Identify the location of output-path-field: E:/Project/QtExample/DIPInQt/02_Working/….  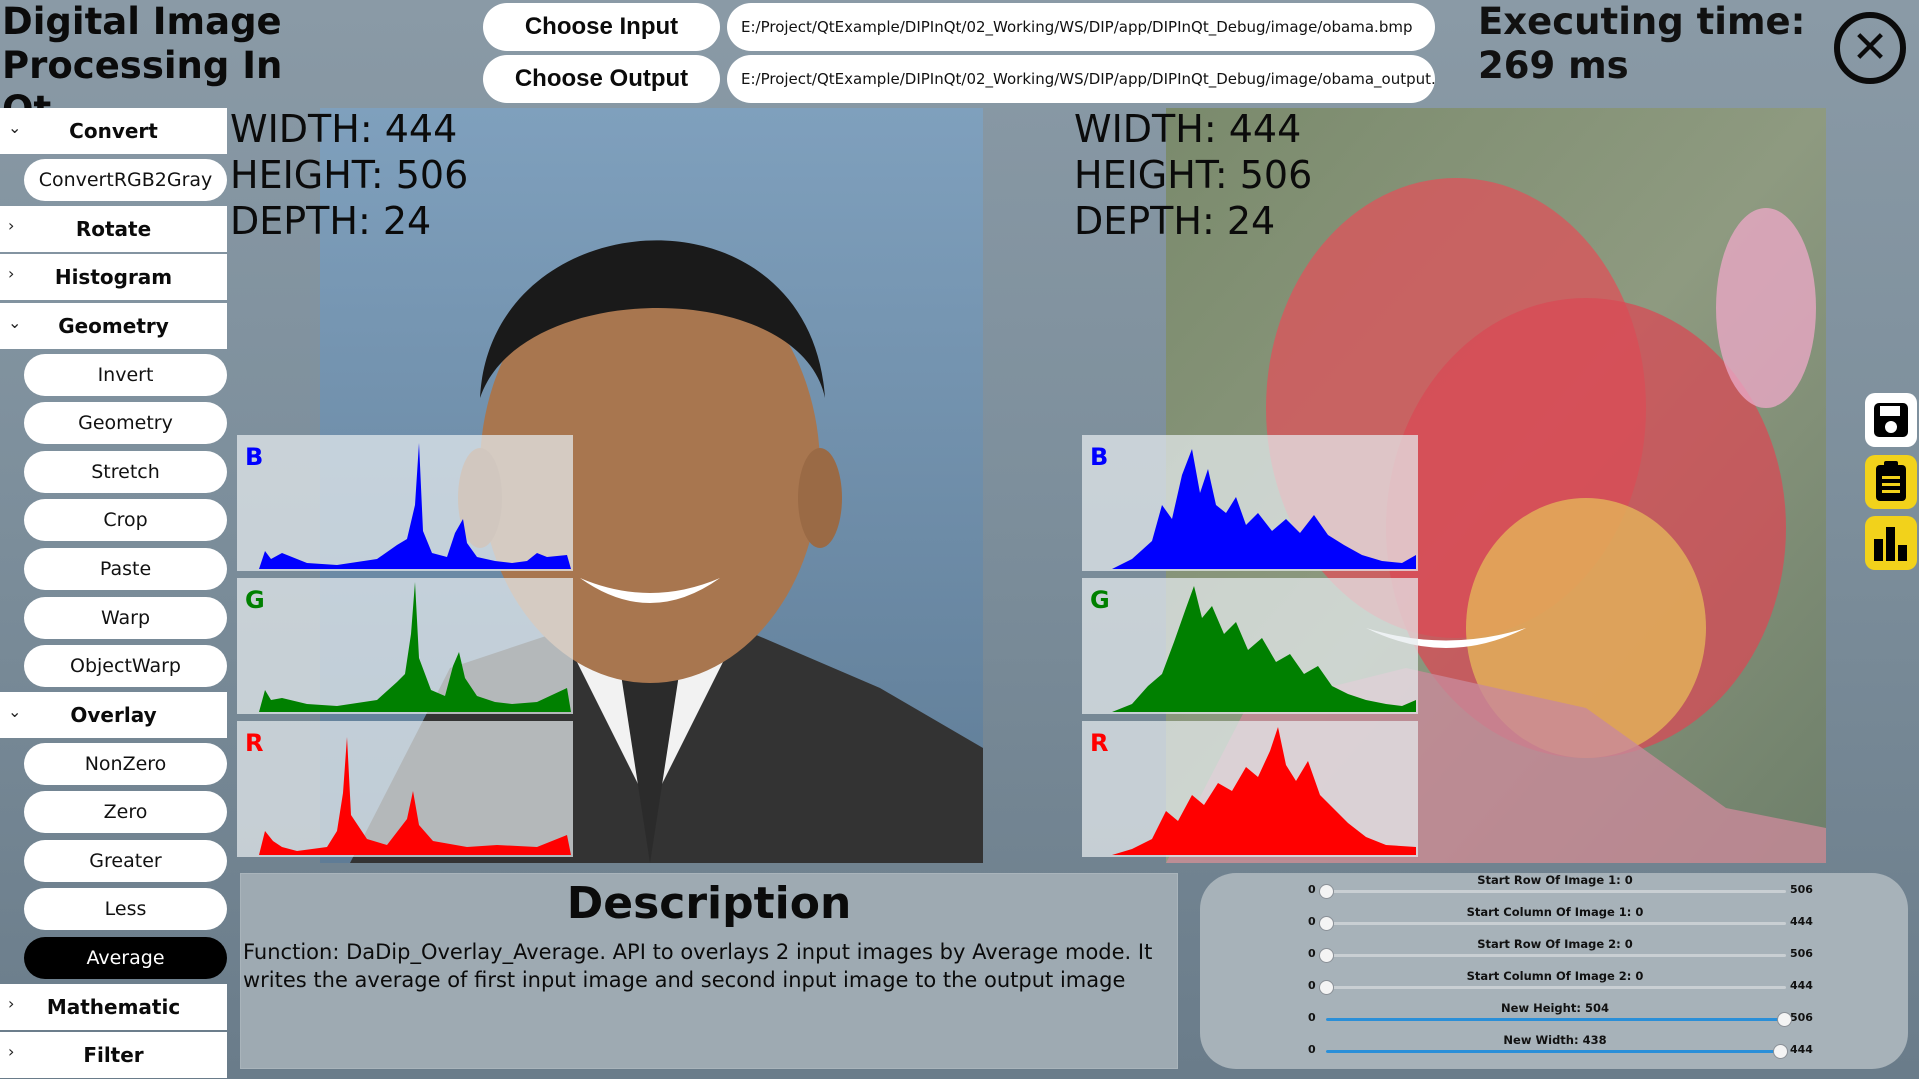
(1081, 79).